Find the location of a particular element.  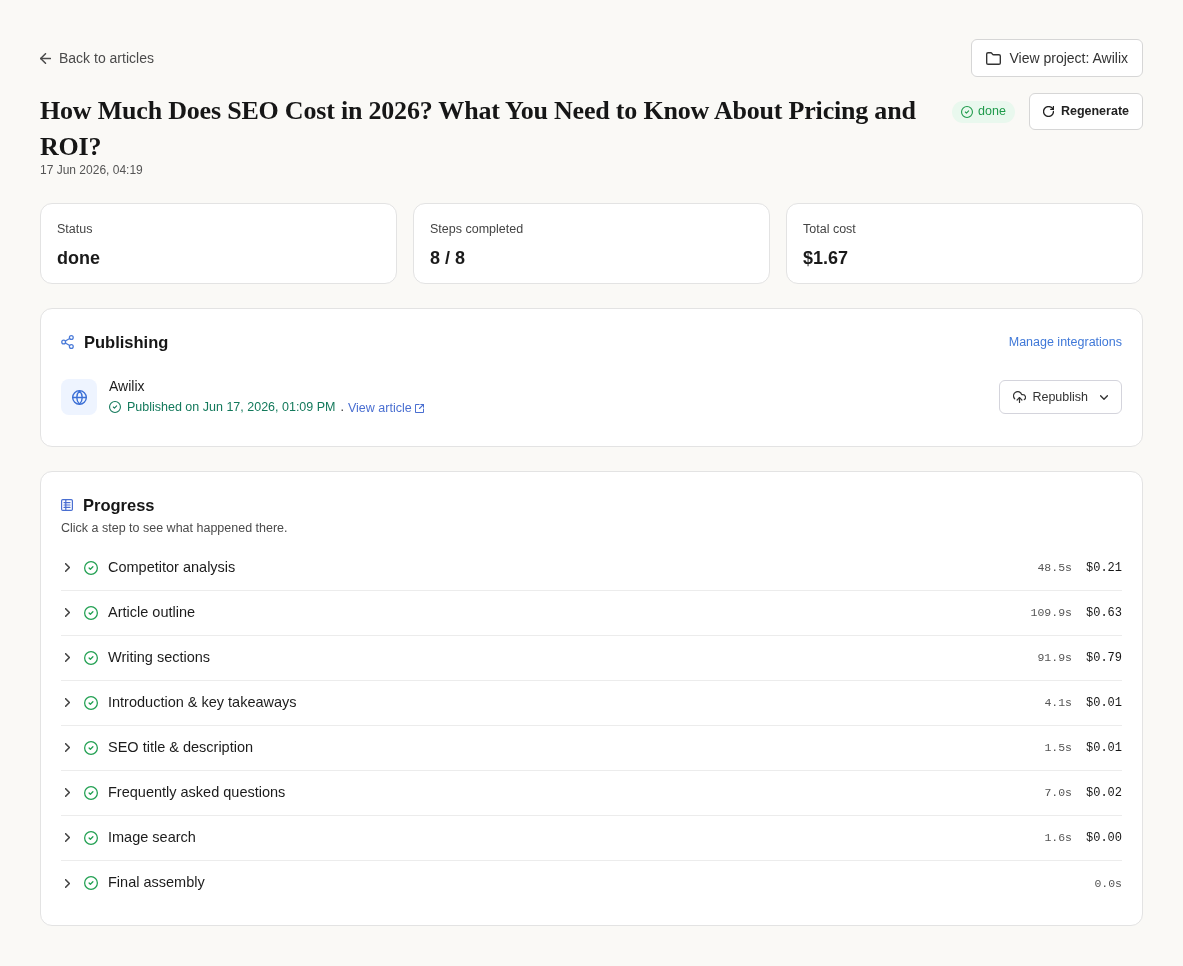

stat-label: Status is located at coordinates (75, 229).